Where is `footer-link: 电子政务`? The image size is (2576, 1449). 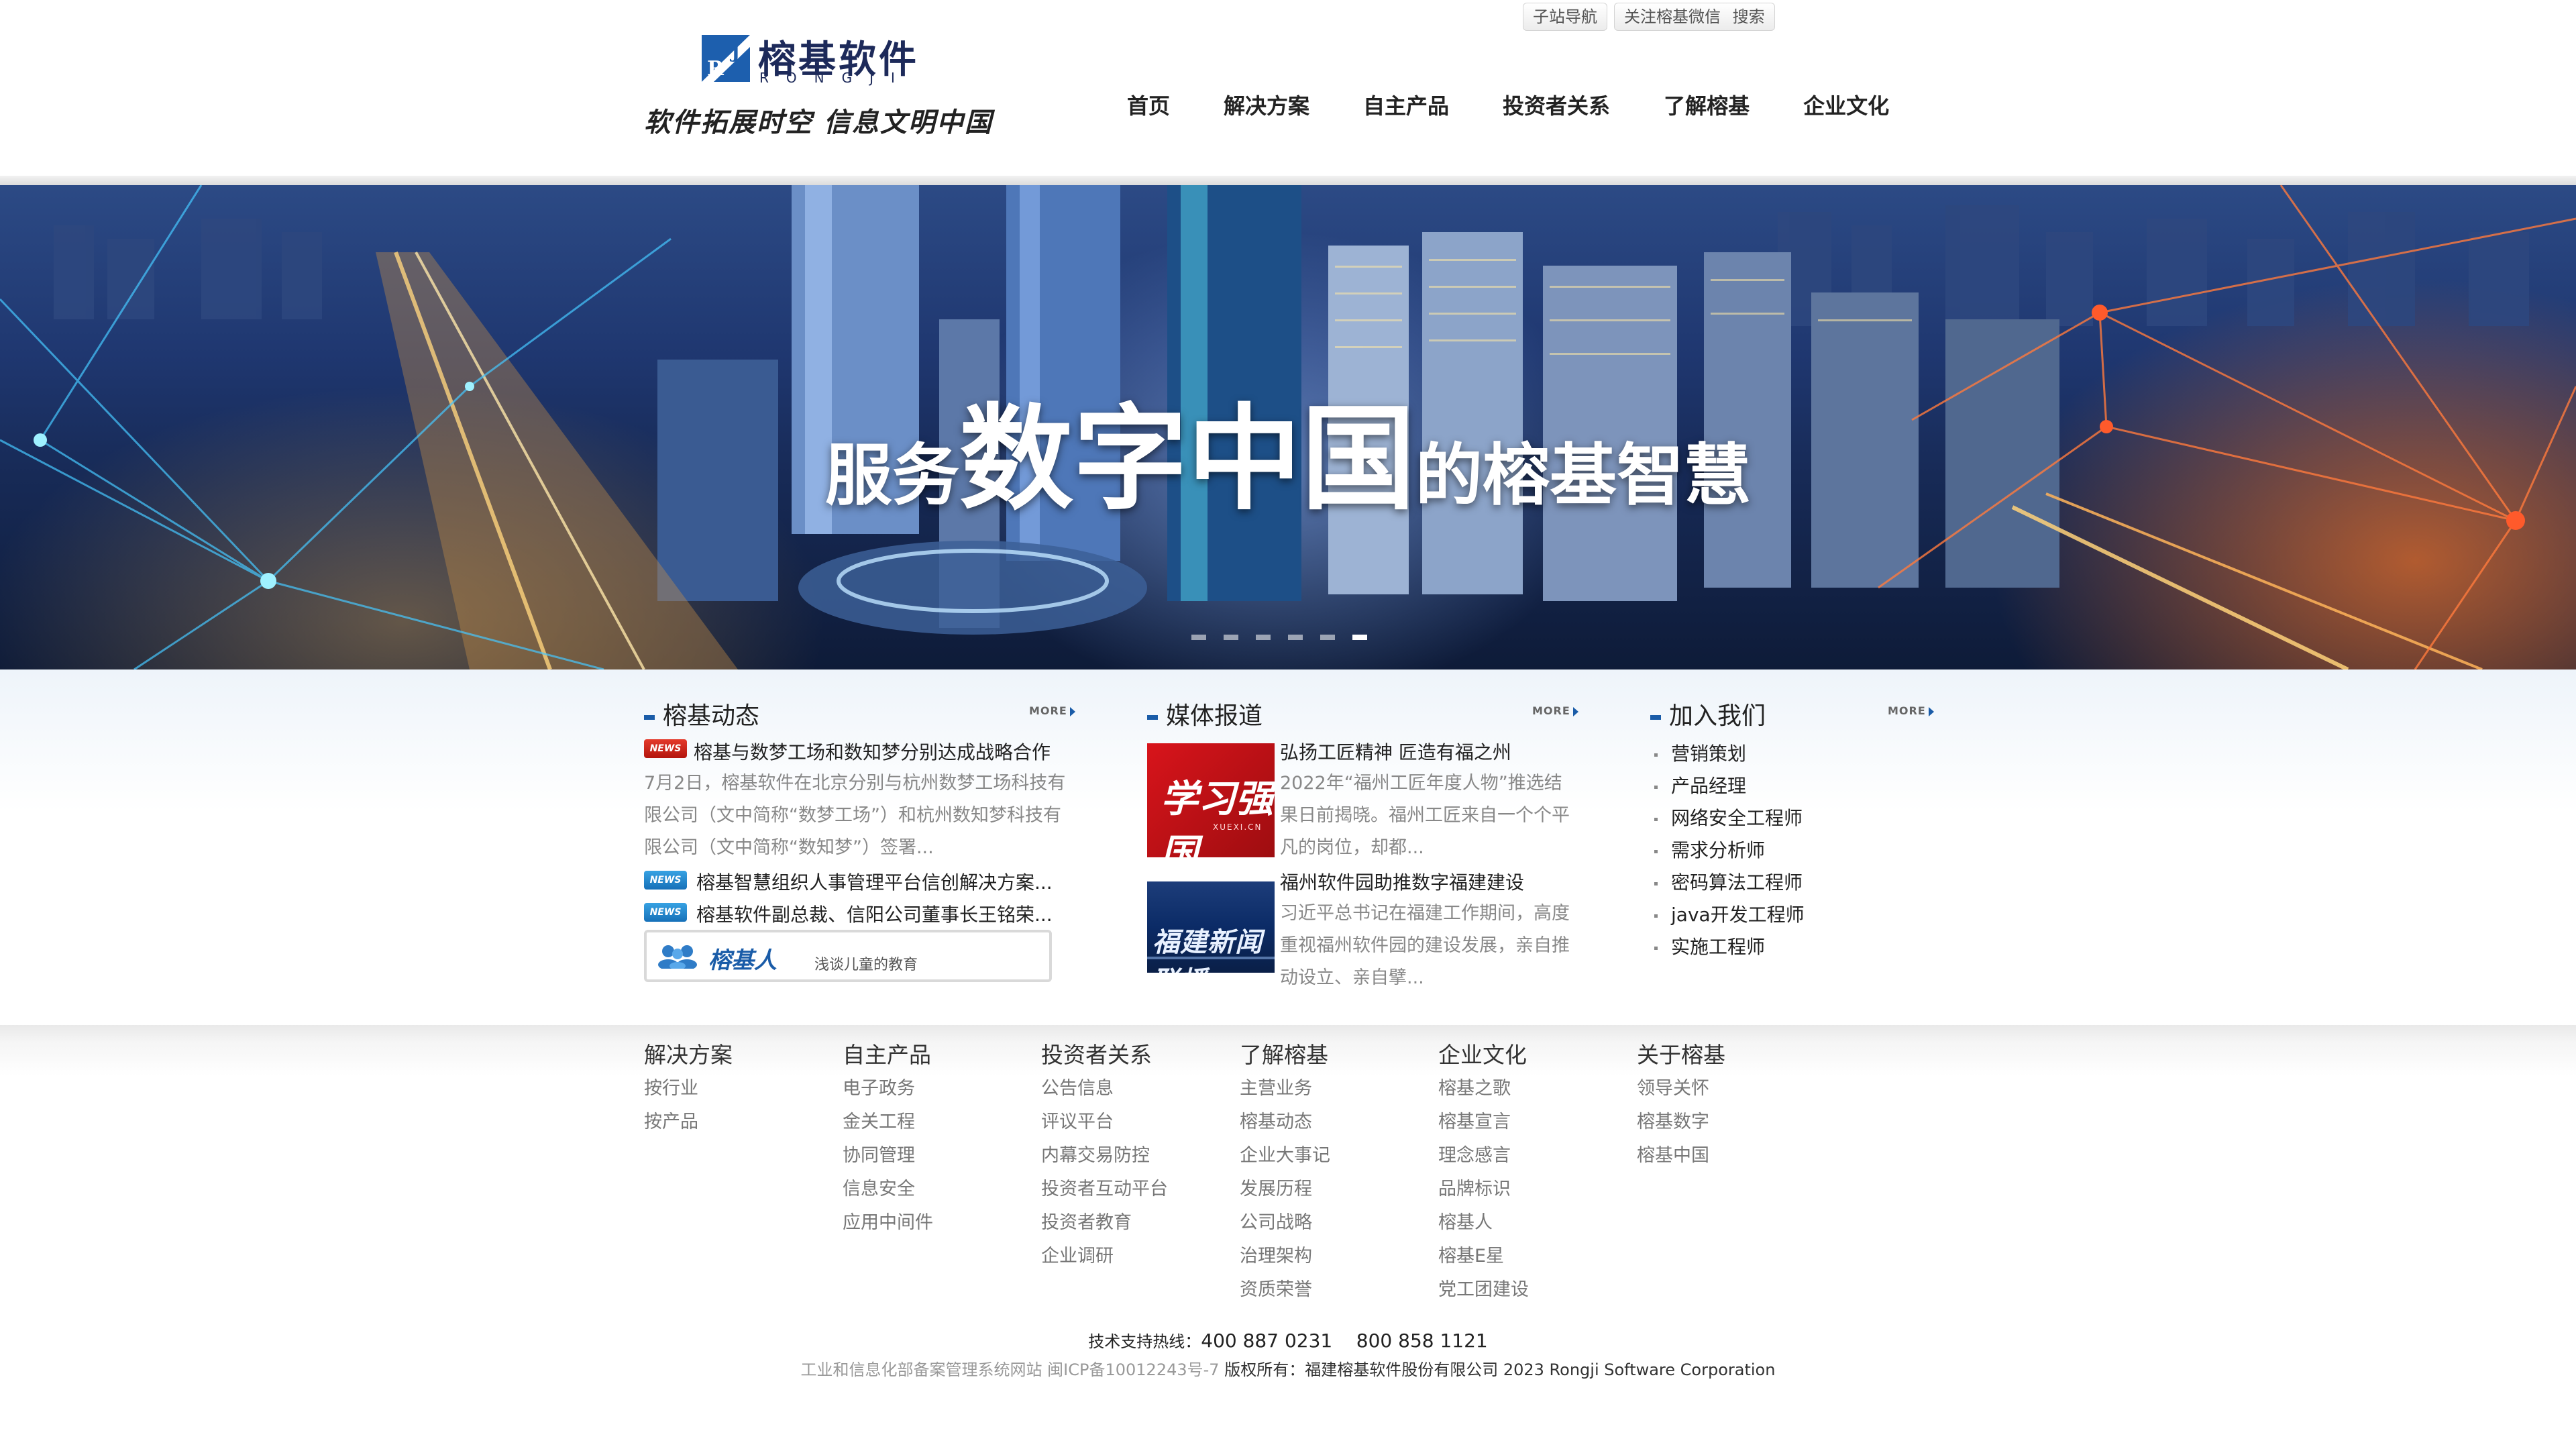
footer-link: 电子政务 is located at coordinates (940, 1089).